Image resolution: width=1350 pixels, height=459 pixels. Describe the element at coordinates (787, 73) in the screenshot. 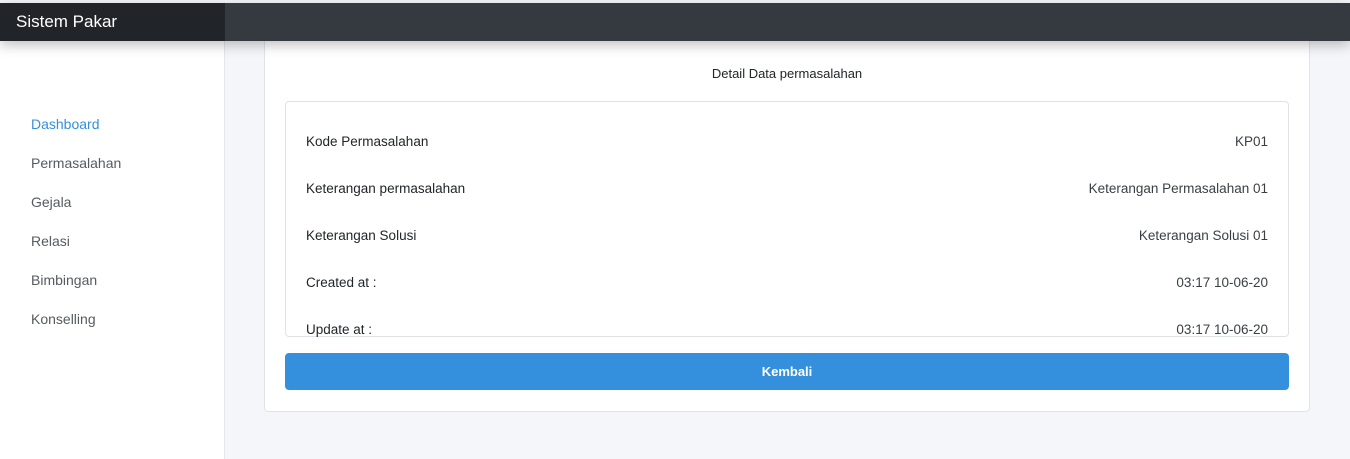

I see `card-title: Detail Data permasalahan` at that location.